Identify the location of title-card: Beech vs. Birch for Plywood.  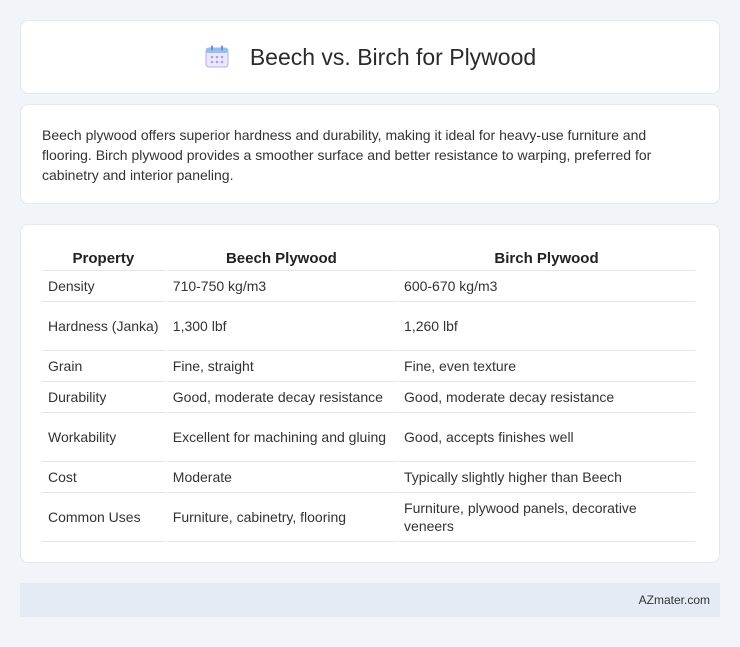
(370, 57).